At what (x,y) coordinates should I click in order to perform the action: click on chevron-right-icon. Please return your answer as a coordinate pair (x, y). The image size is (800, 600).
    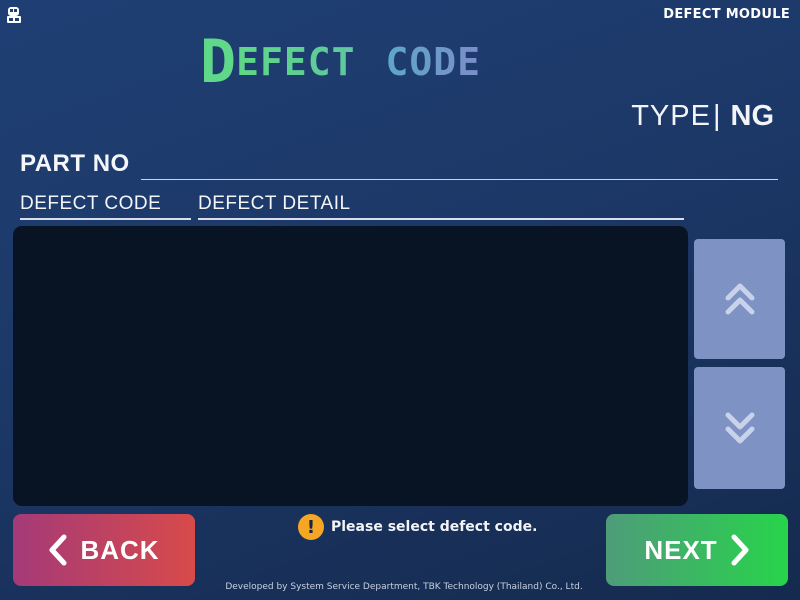
    Looking at the image, I should click on (740, 550).